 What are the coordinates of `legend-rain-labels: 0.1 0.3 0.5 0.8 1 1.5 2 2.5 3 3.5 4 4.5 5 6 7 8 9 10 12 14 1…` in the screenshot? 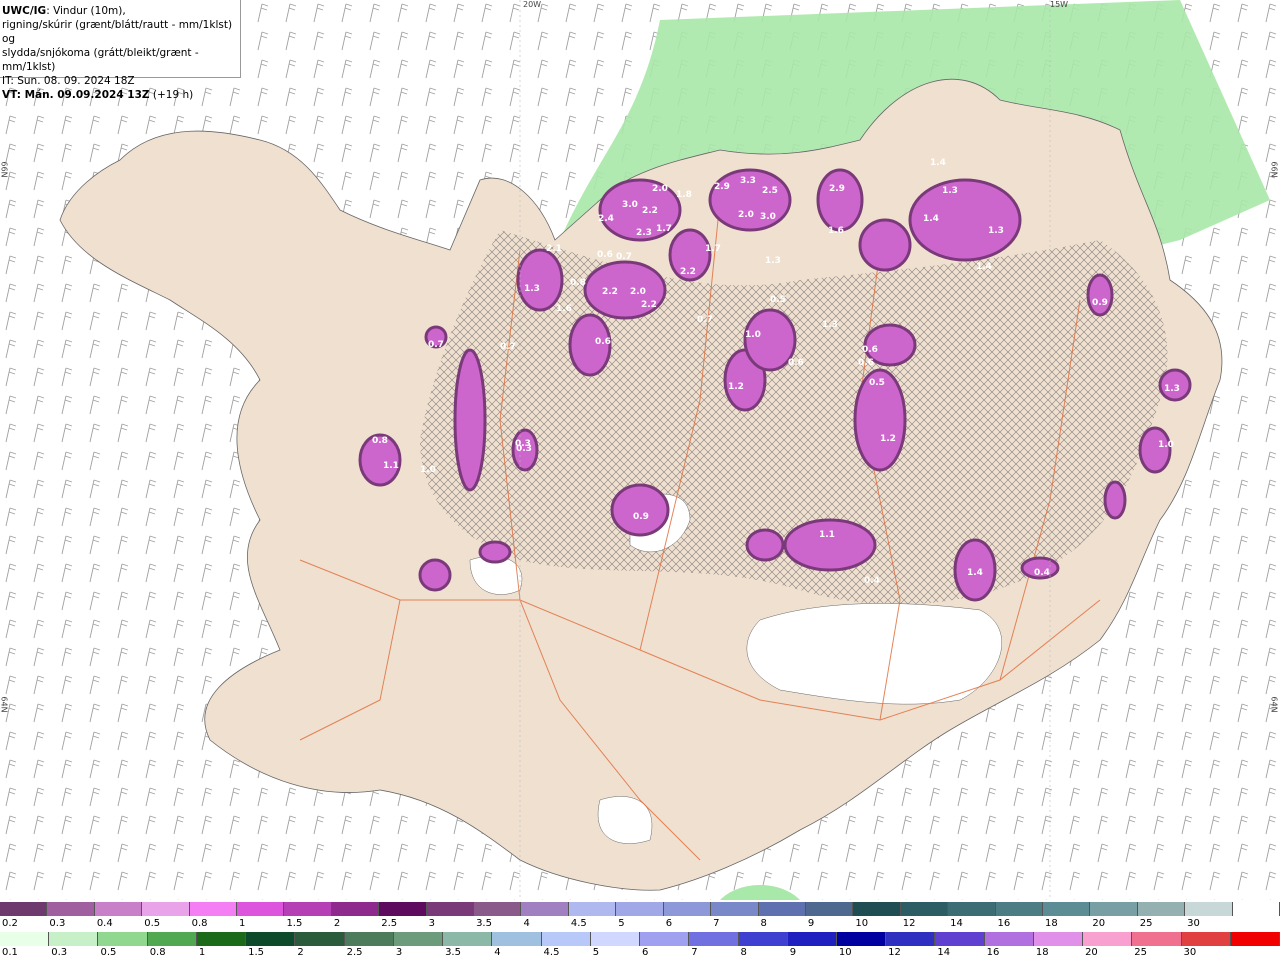 It's located at (640, 953).